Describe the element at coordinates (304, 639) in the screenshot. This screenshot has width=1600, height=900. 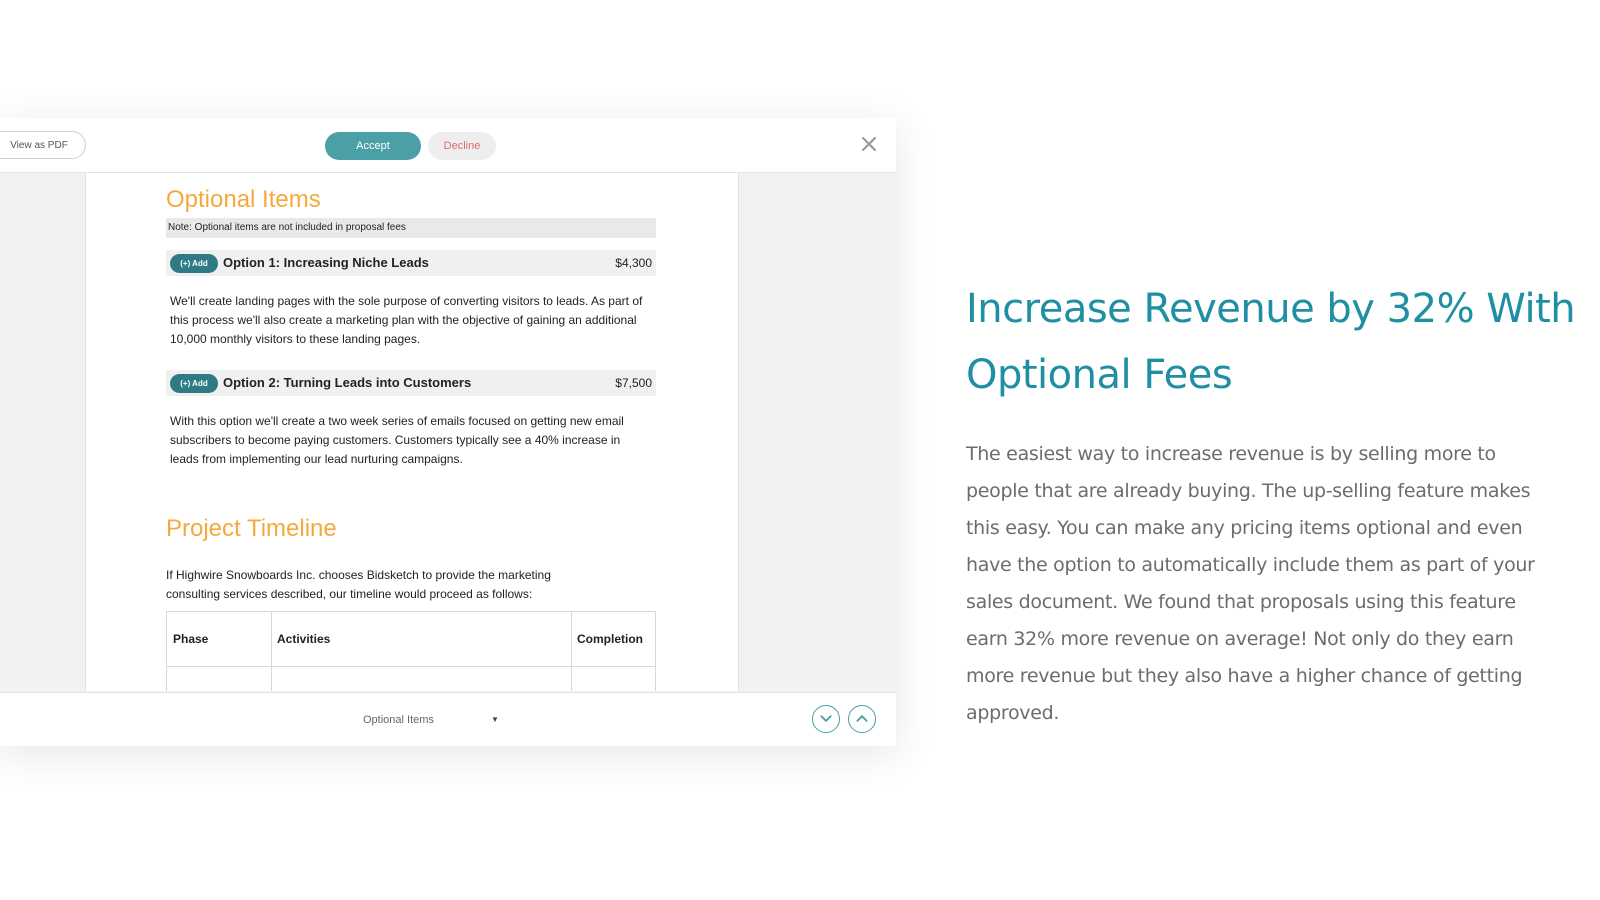
I see `table-header-activities: Activities` at that location.